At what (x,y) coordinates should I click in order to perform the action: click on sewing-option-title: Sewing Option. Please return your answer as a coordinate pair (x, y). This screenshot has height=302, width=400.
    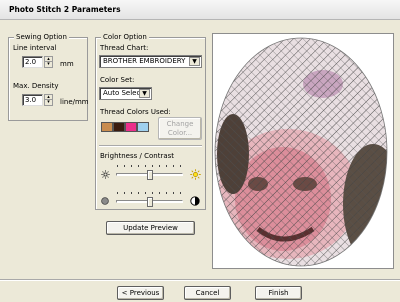
    Looking at the image, I should click on (41, 37).